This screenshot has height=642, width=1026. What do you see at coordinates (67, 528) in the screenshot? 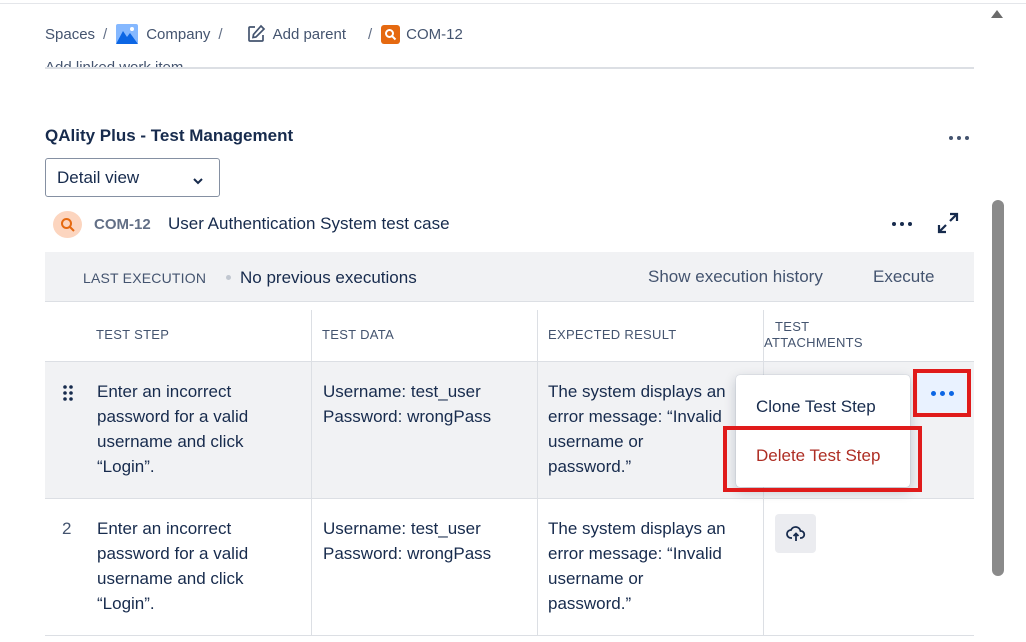
I see `row-number: 2` at bounding box center [67, 528].